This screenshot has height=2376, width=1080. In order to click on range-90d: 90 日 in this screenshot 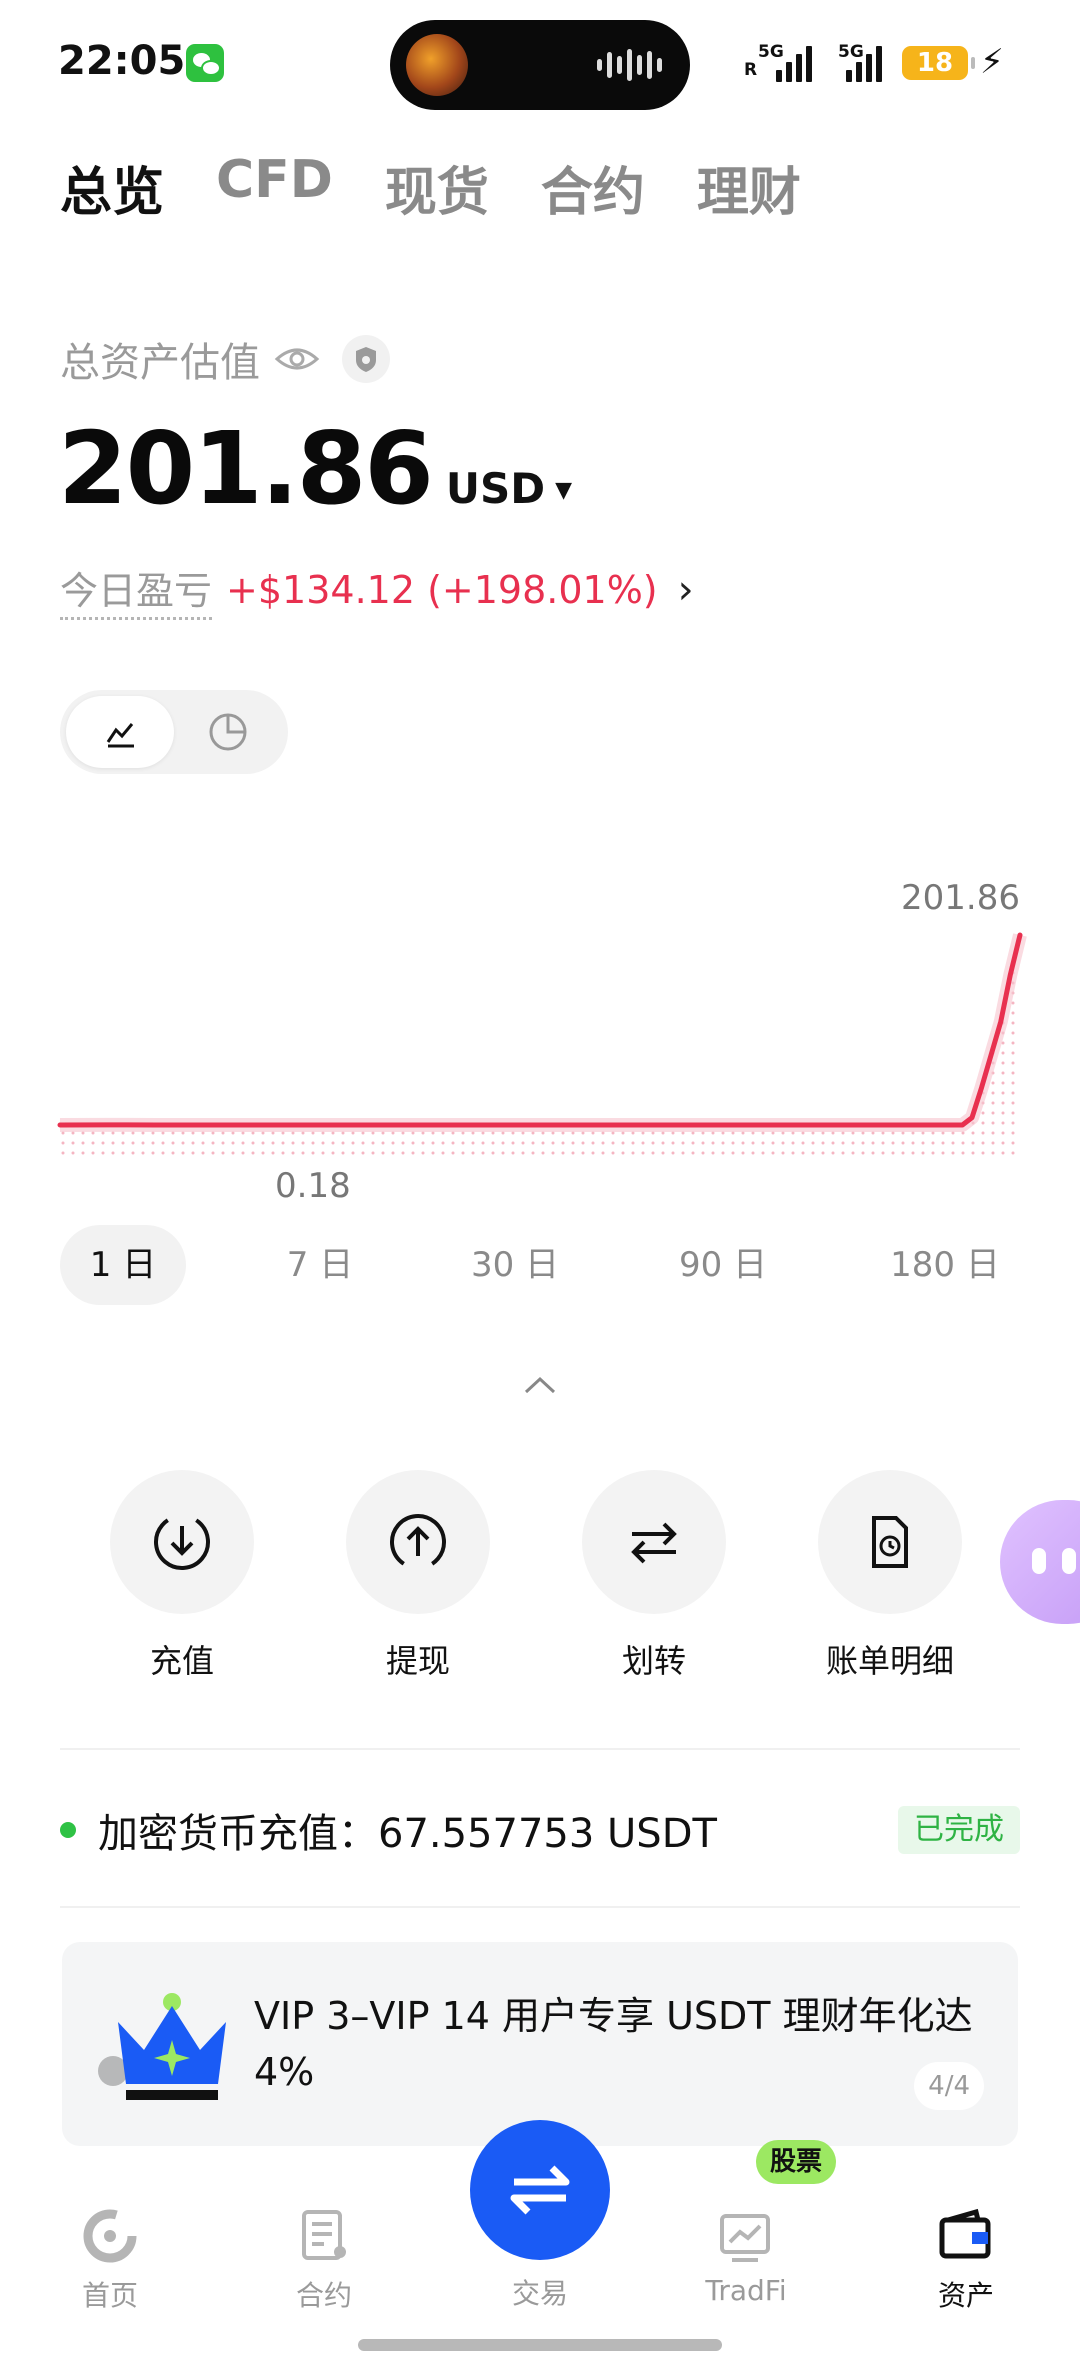, I will do `click(723, 1265)`.